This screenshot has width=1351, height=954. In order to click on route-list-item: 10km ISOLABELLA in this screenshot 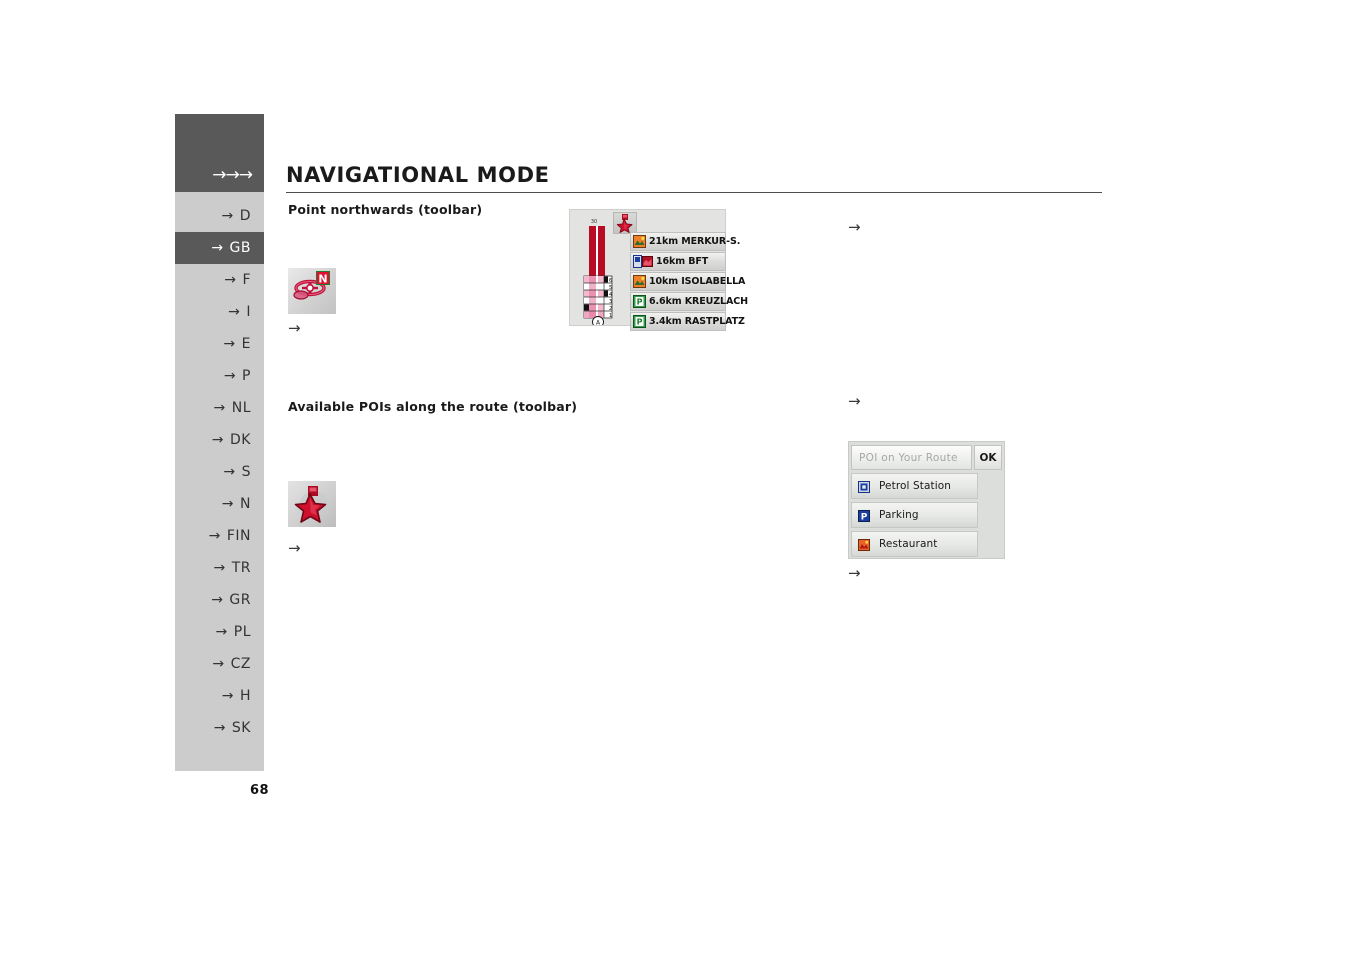, I will do `click(687, 281)`.